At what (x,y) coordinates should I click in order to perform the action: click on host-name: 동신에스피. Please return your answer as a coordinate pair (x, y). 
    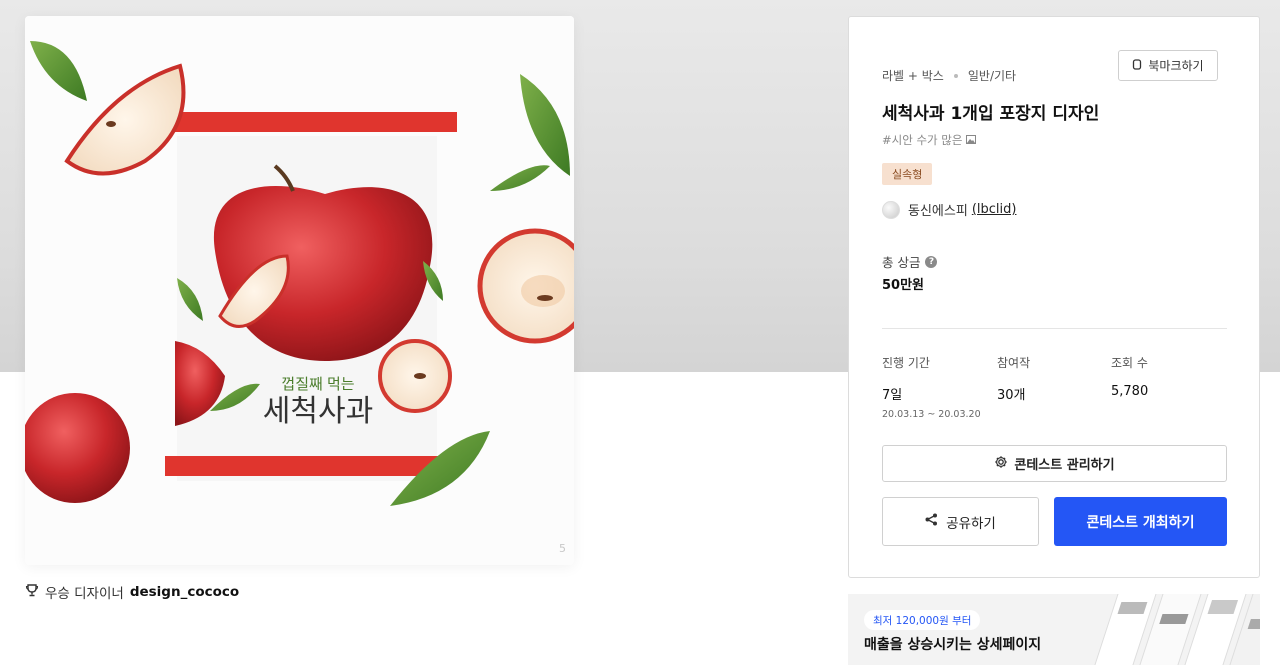
    Looking at the image, I should click on (938, 211).